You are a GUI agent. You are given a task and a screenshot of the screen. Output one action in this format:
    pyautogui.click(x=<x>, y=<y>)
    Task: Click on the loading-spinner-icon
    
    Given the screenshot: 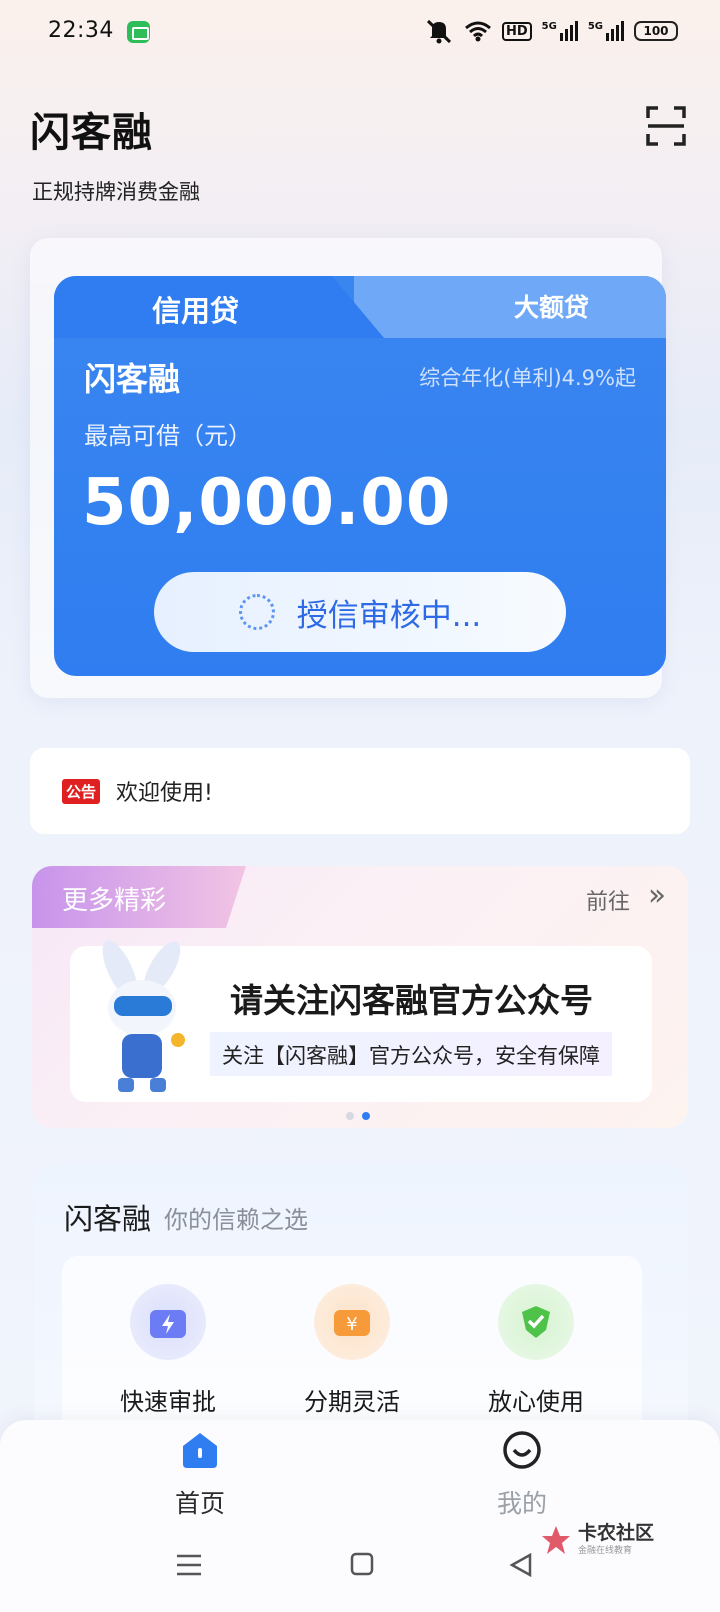 What is the action you would take?
    pyautogui.click(x=256, y=612)
    